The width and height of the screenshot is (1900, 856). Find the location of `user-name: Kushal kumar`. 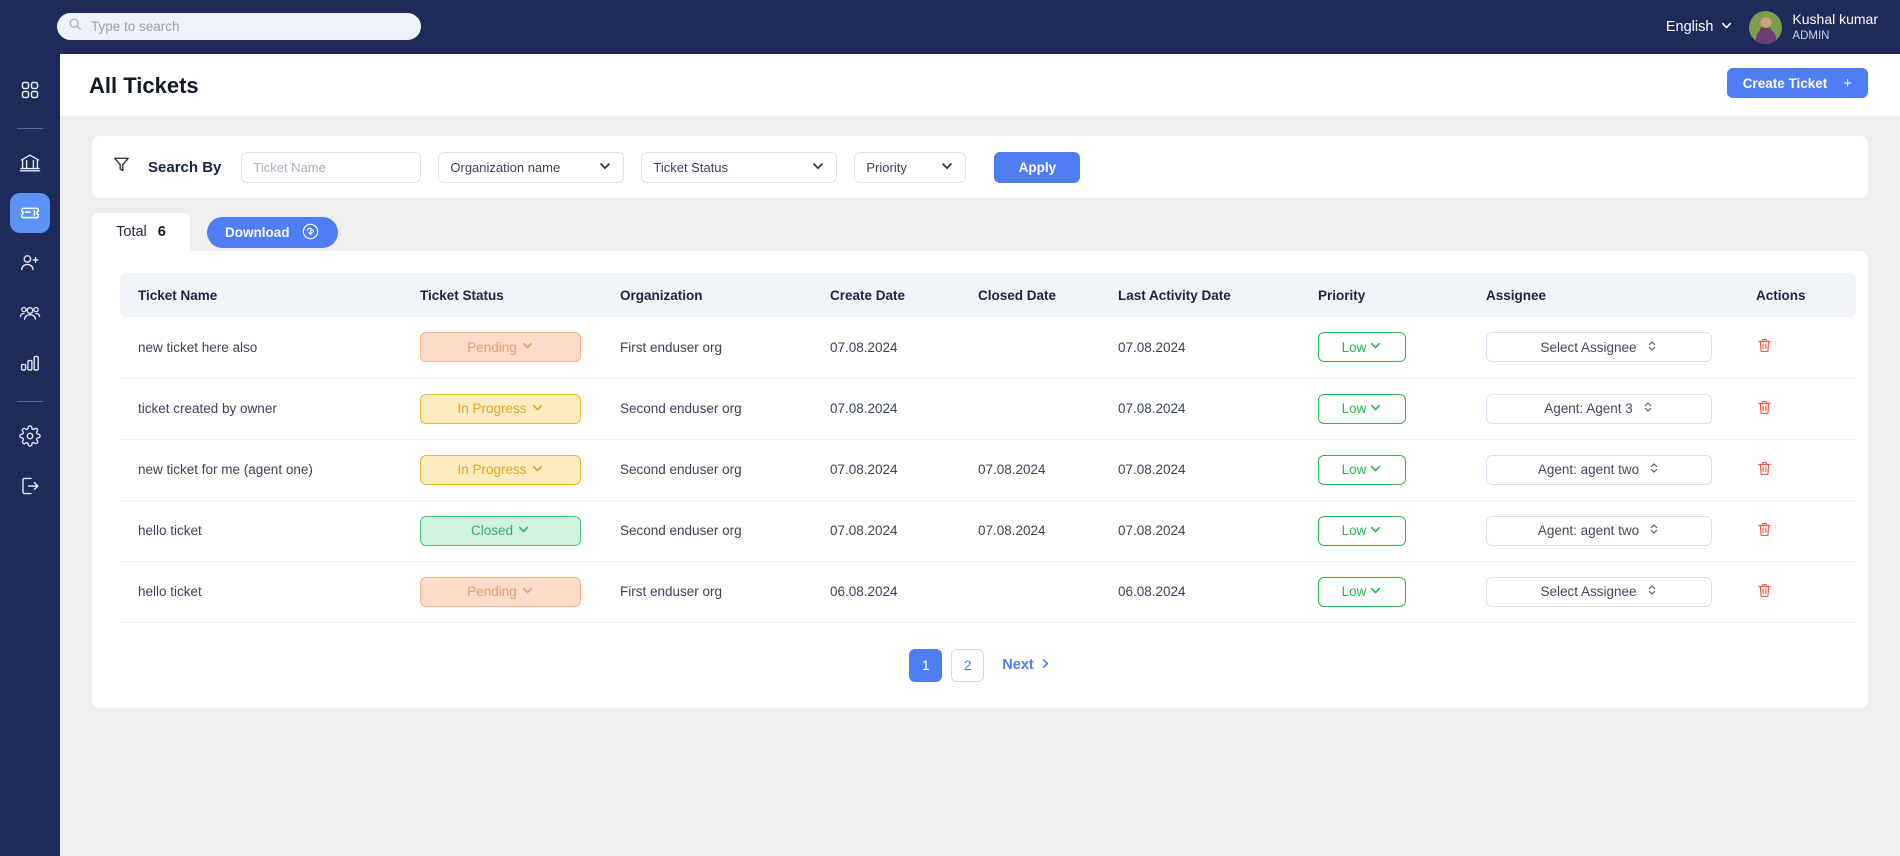

user-name: Kushal kumar is located at coordinates (1835, 19).